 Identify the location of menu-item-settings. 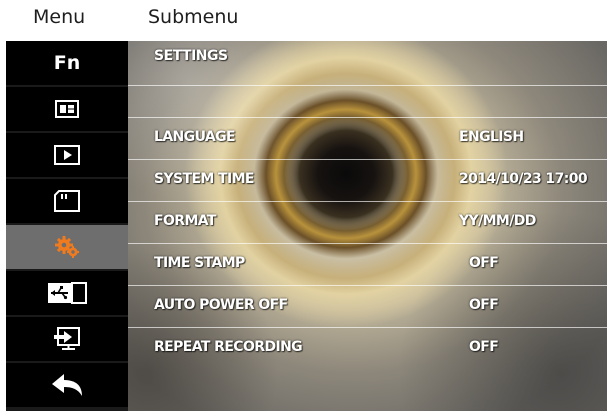
(67, 247).